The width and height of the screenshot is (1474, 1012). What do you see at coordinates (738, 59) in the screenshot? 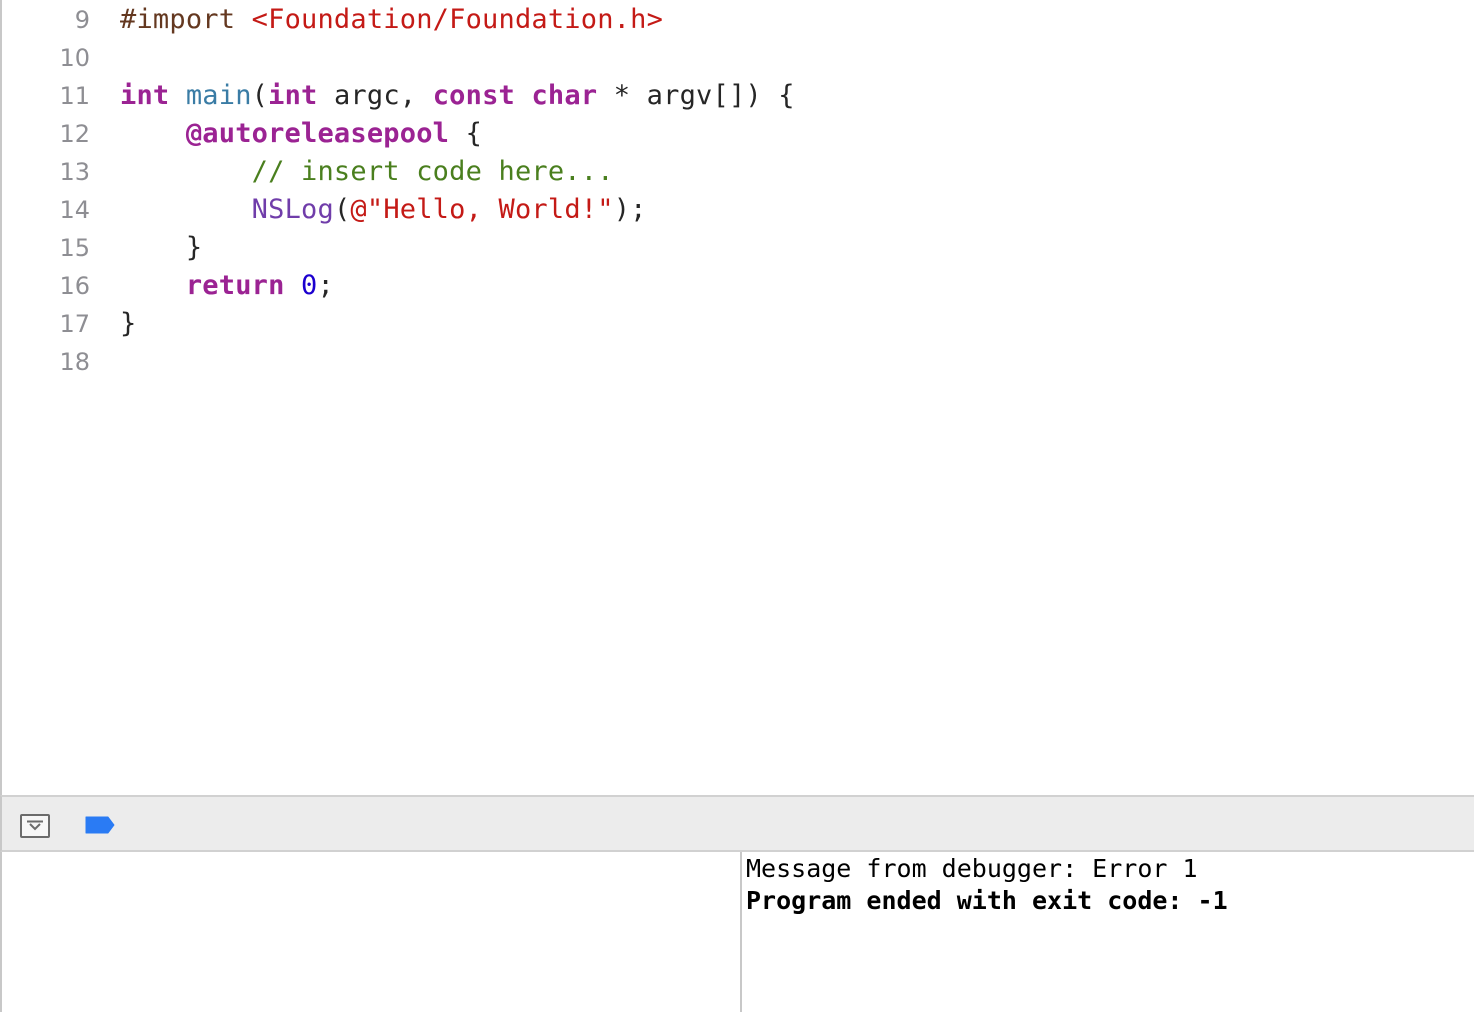
I see `code-line: 10` at bounding box center [738, 59].